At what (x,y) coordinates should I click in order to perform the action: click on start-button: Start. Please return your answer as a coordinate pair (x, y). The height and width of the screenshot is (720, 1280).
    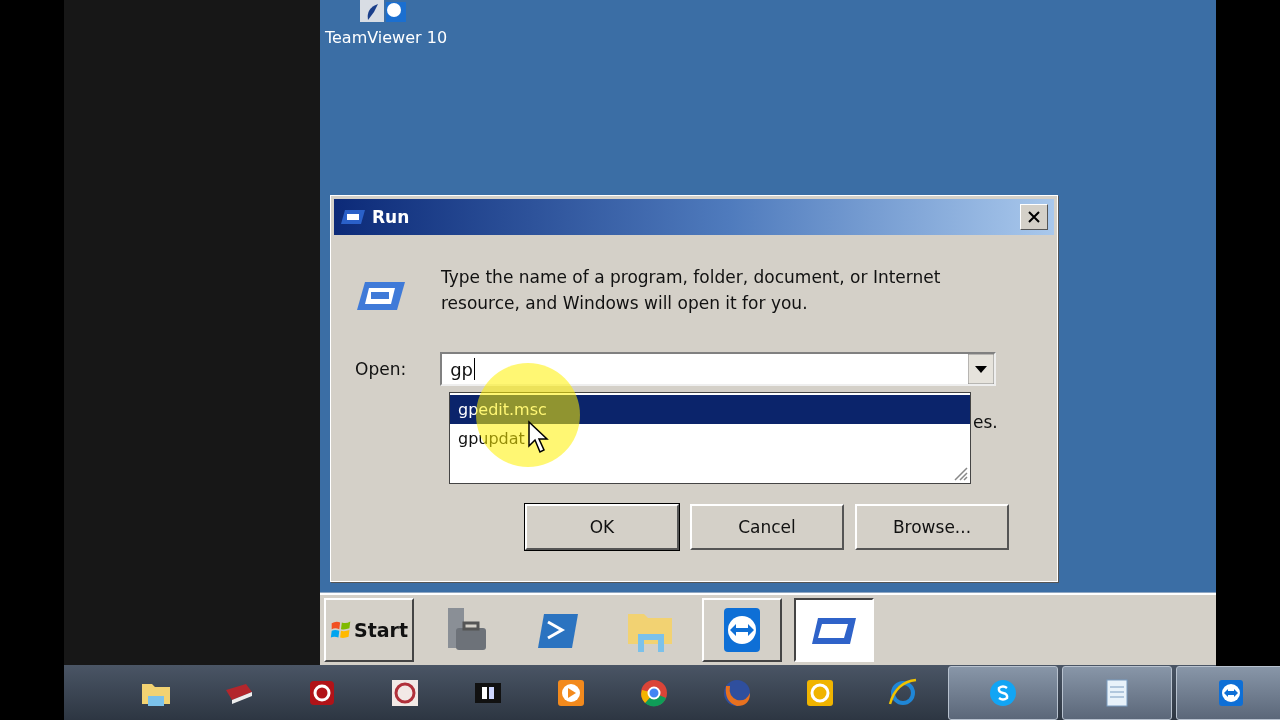
    Looking at the image, I should click on (369, 630).